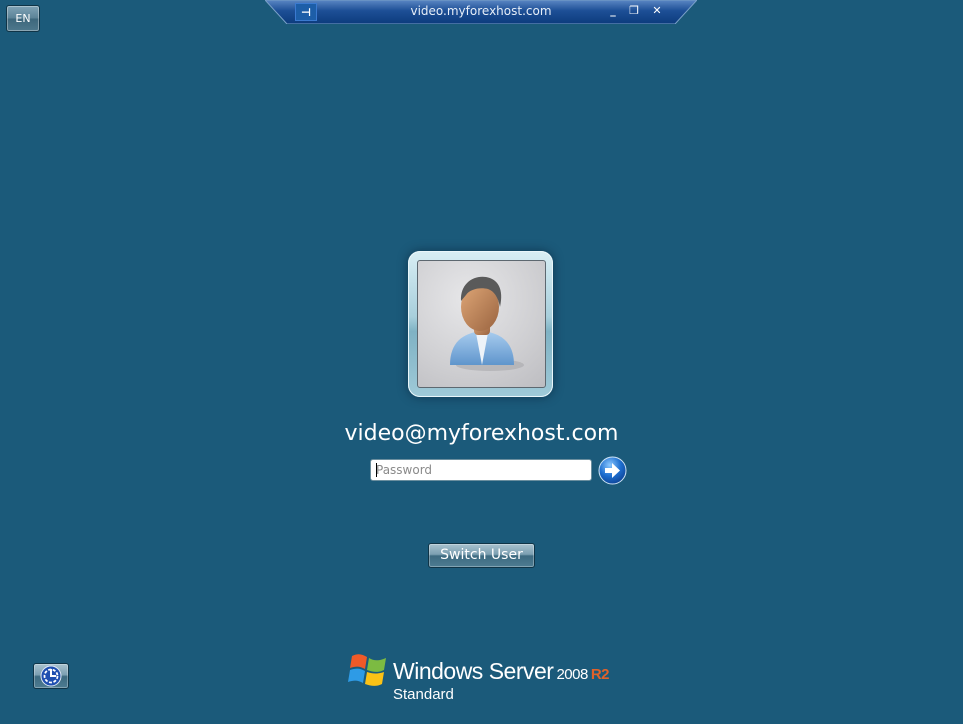 This screenshot has height=724, width=963. Describe the element at coordinates (600, 674) in the screenshot. I see `product-release: R2` at that location.